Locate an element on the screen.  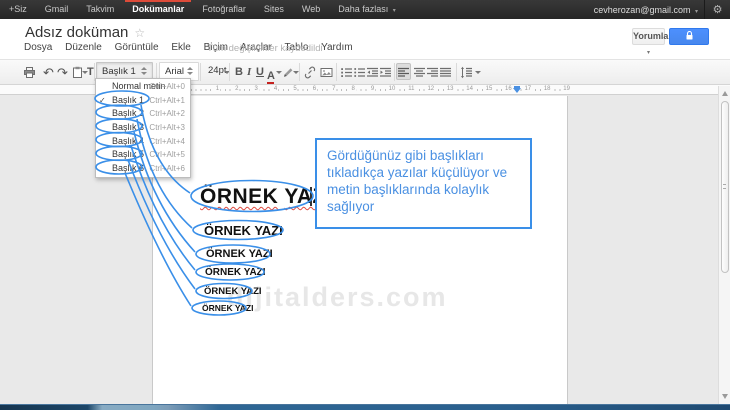
text-cursor is located at coordinates (311, 196).